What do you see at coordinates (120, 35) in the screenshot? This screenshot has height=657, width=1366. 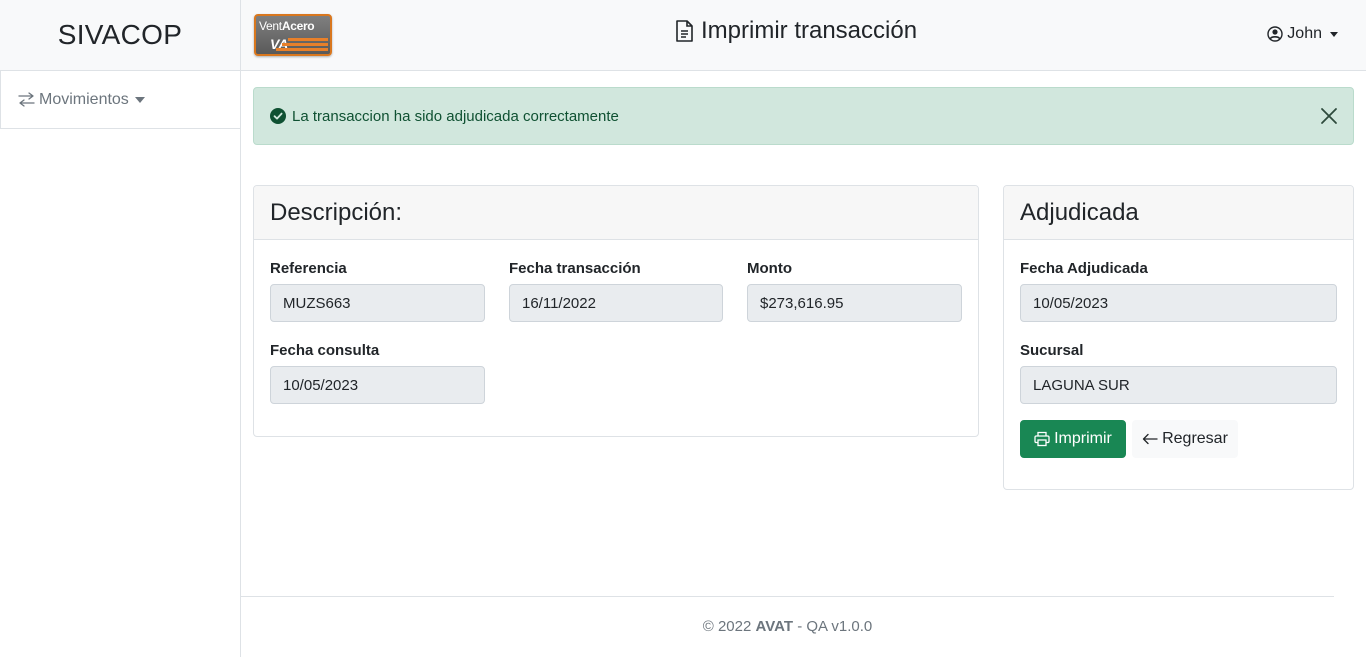 I see `brand-title: SIVACOP` at bounding box center [120, 35].